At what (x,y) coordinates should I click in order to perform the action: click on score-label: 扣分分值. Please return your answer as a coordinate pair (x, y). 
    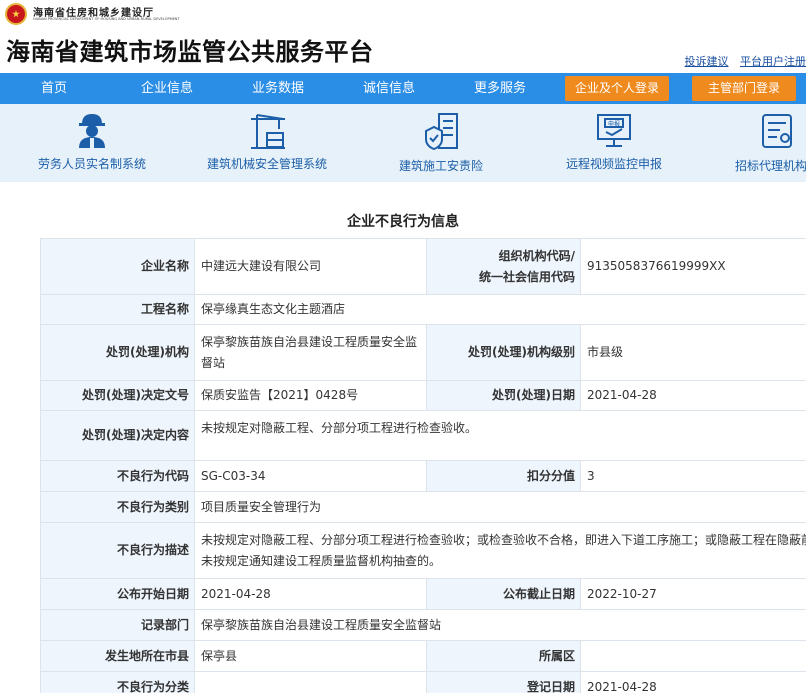
    Looking at the image, I should click on (503, 476).